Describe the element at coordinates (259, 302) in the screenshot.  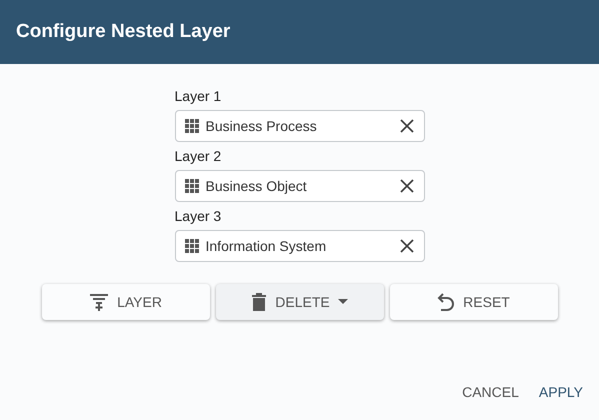
I see `trash-icon` at that location.